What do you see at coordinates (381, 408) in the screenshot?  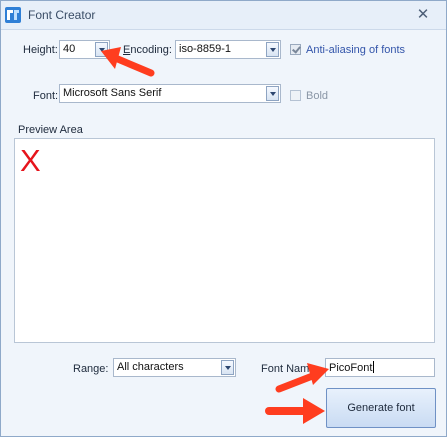 I see `generate-font-button: Generate font` at bounding box center [381, 408].